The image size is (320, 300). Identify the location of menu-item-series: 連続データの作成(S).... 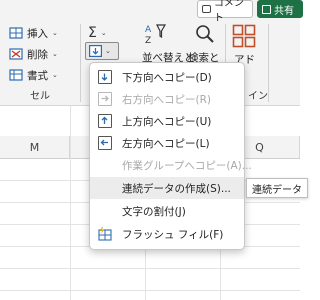
(167, 188).